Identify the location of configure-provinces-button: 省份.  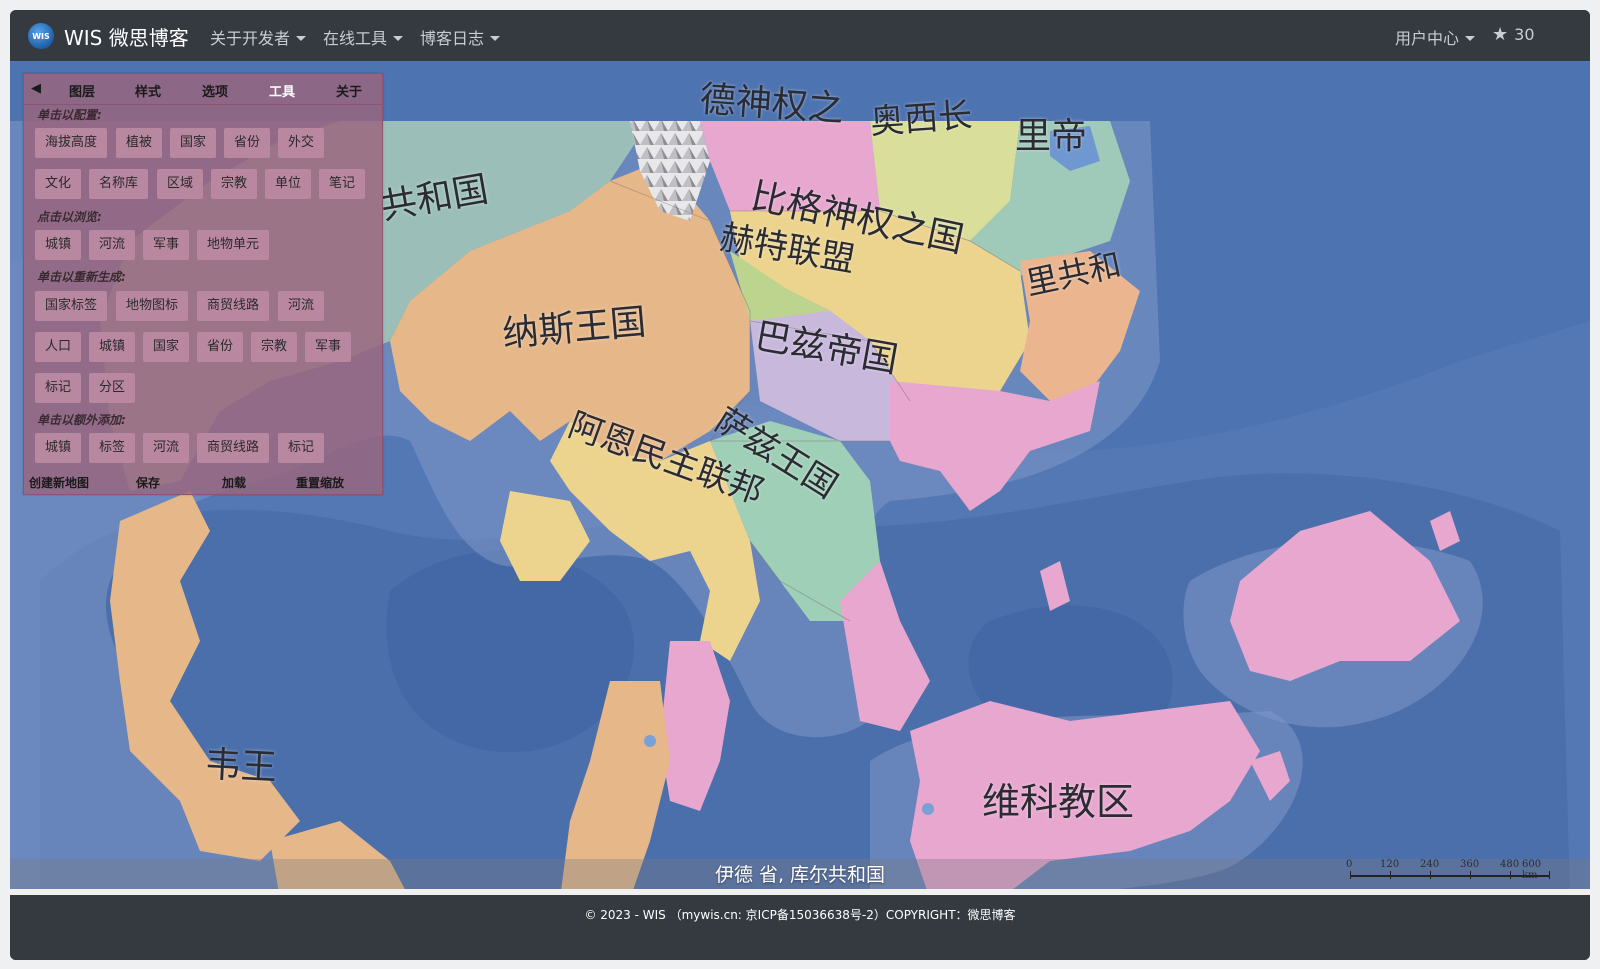
(247, 143).